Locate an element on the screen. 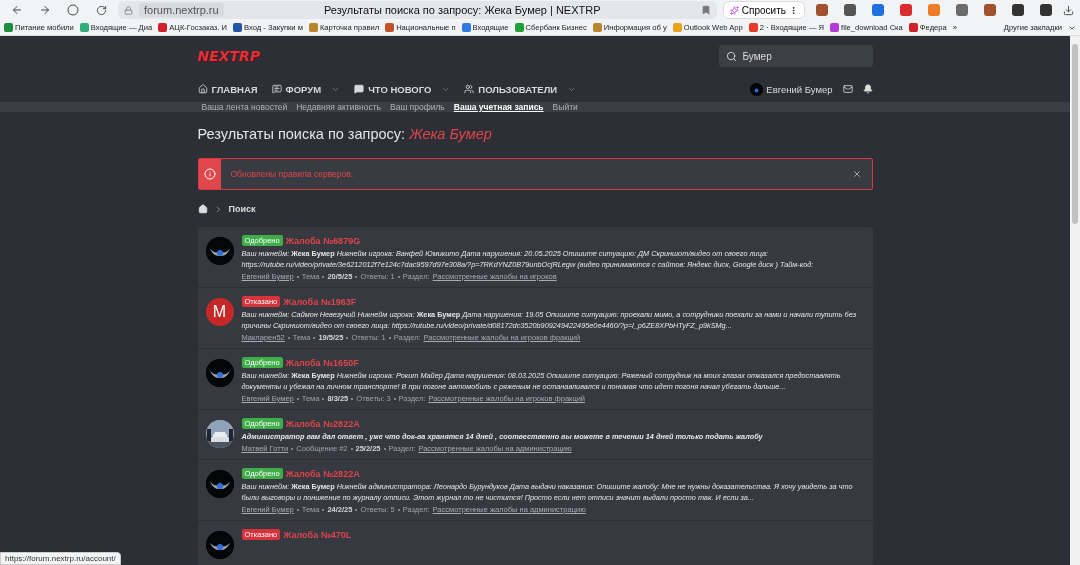 This screenshot has width=1080, height=565. url-text: forum.nextrp.ru is located at coordinates (181, 10).